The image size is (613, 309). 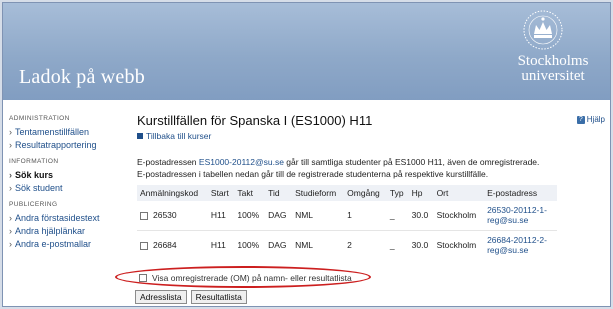 I want to click on sidebar-item-andra-hjalplankar: › Andra hjälplänkar, so click(x=65, y=231).